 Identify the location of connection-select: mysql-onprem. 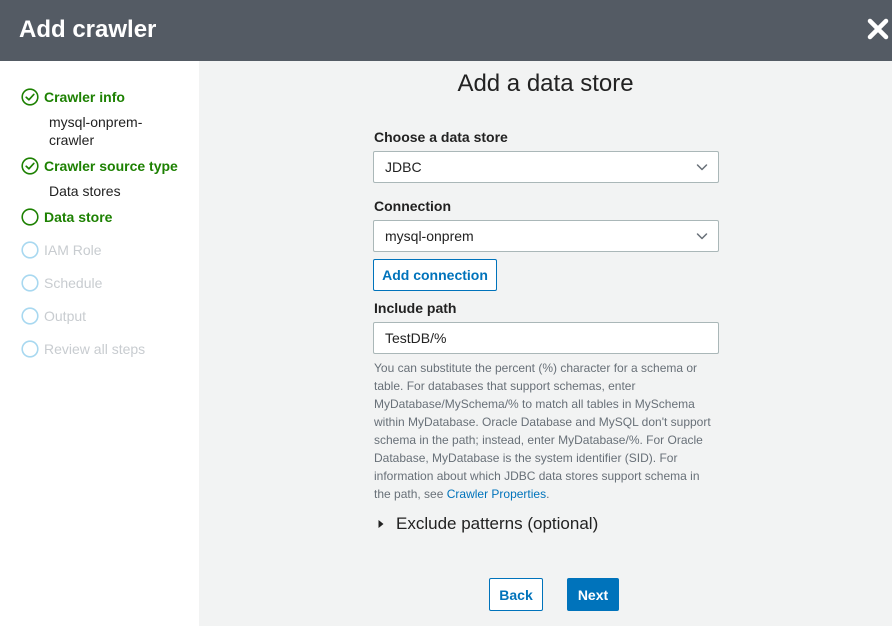
(546, 236).